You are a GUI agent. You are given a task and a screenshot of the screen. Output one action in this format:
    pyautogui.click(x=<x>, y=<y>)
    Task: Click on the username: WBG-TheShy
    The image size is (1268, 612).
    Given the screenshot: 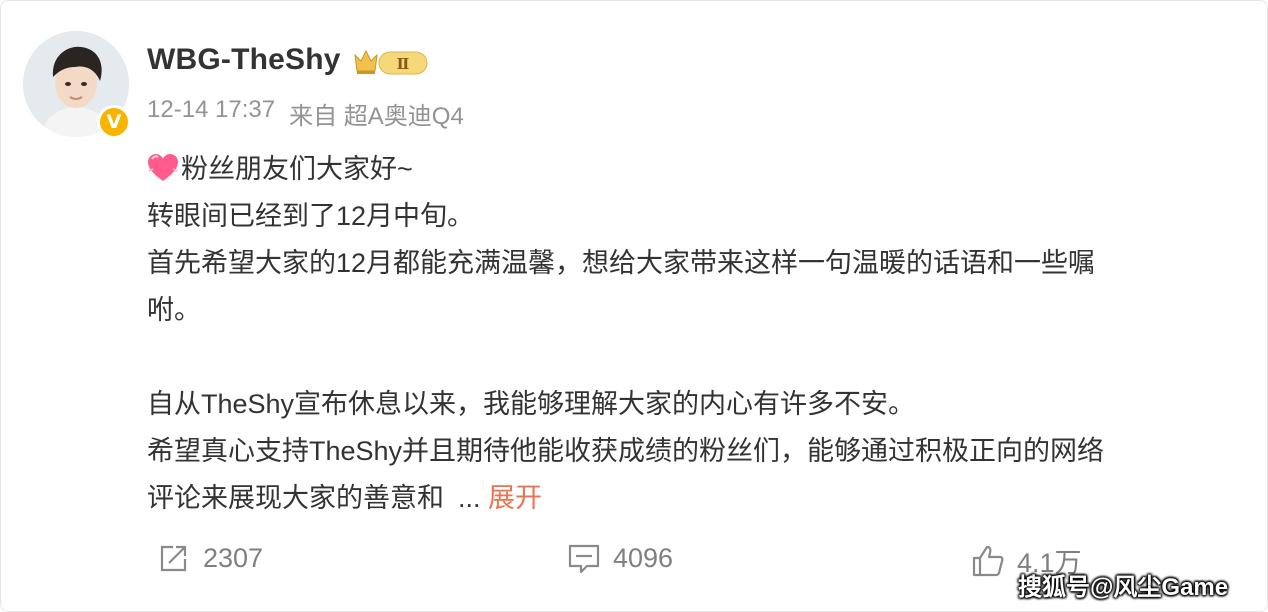 What is the action you would take?
    pyautogui.click(x=244, y=60)
    